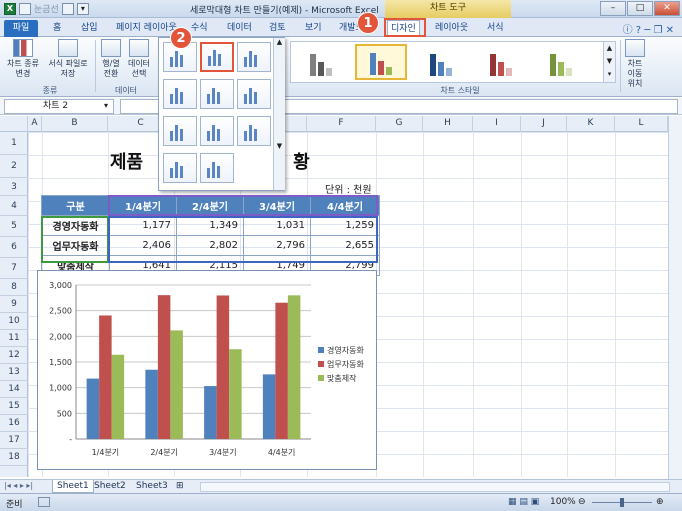  What do you see at coordinates (14, 355) in the screenshot?
I see `row-header: 12` at bounding box center [14, 355].